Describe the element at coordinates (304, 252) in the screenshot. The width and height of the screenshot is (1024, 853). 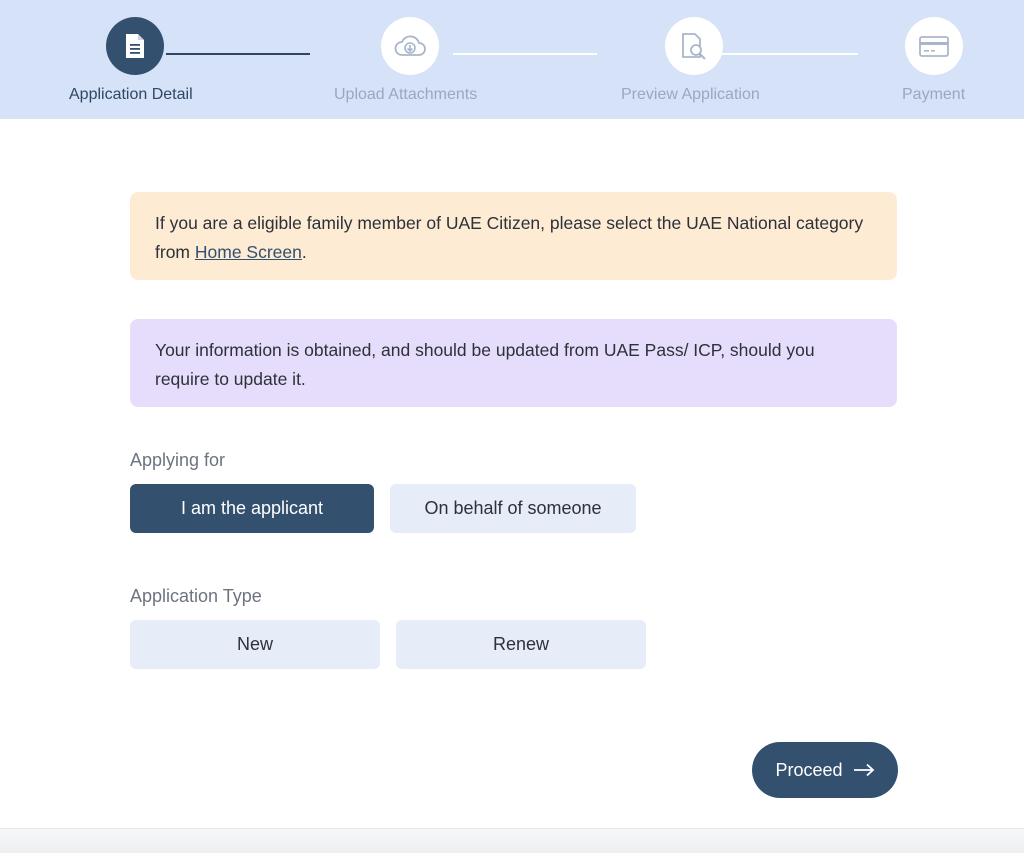
I see `notice-period: .` at that location.